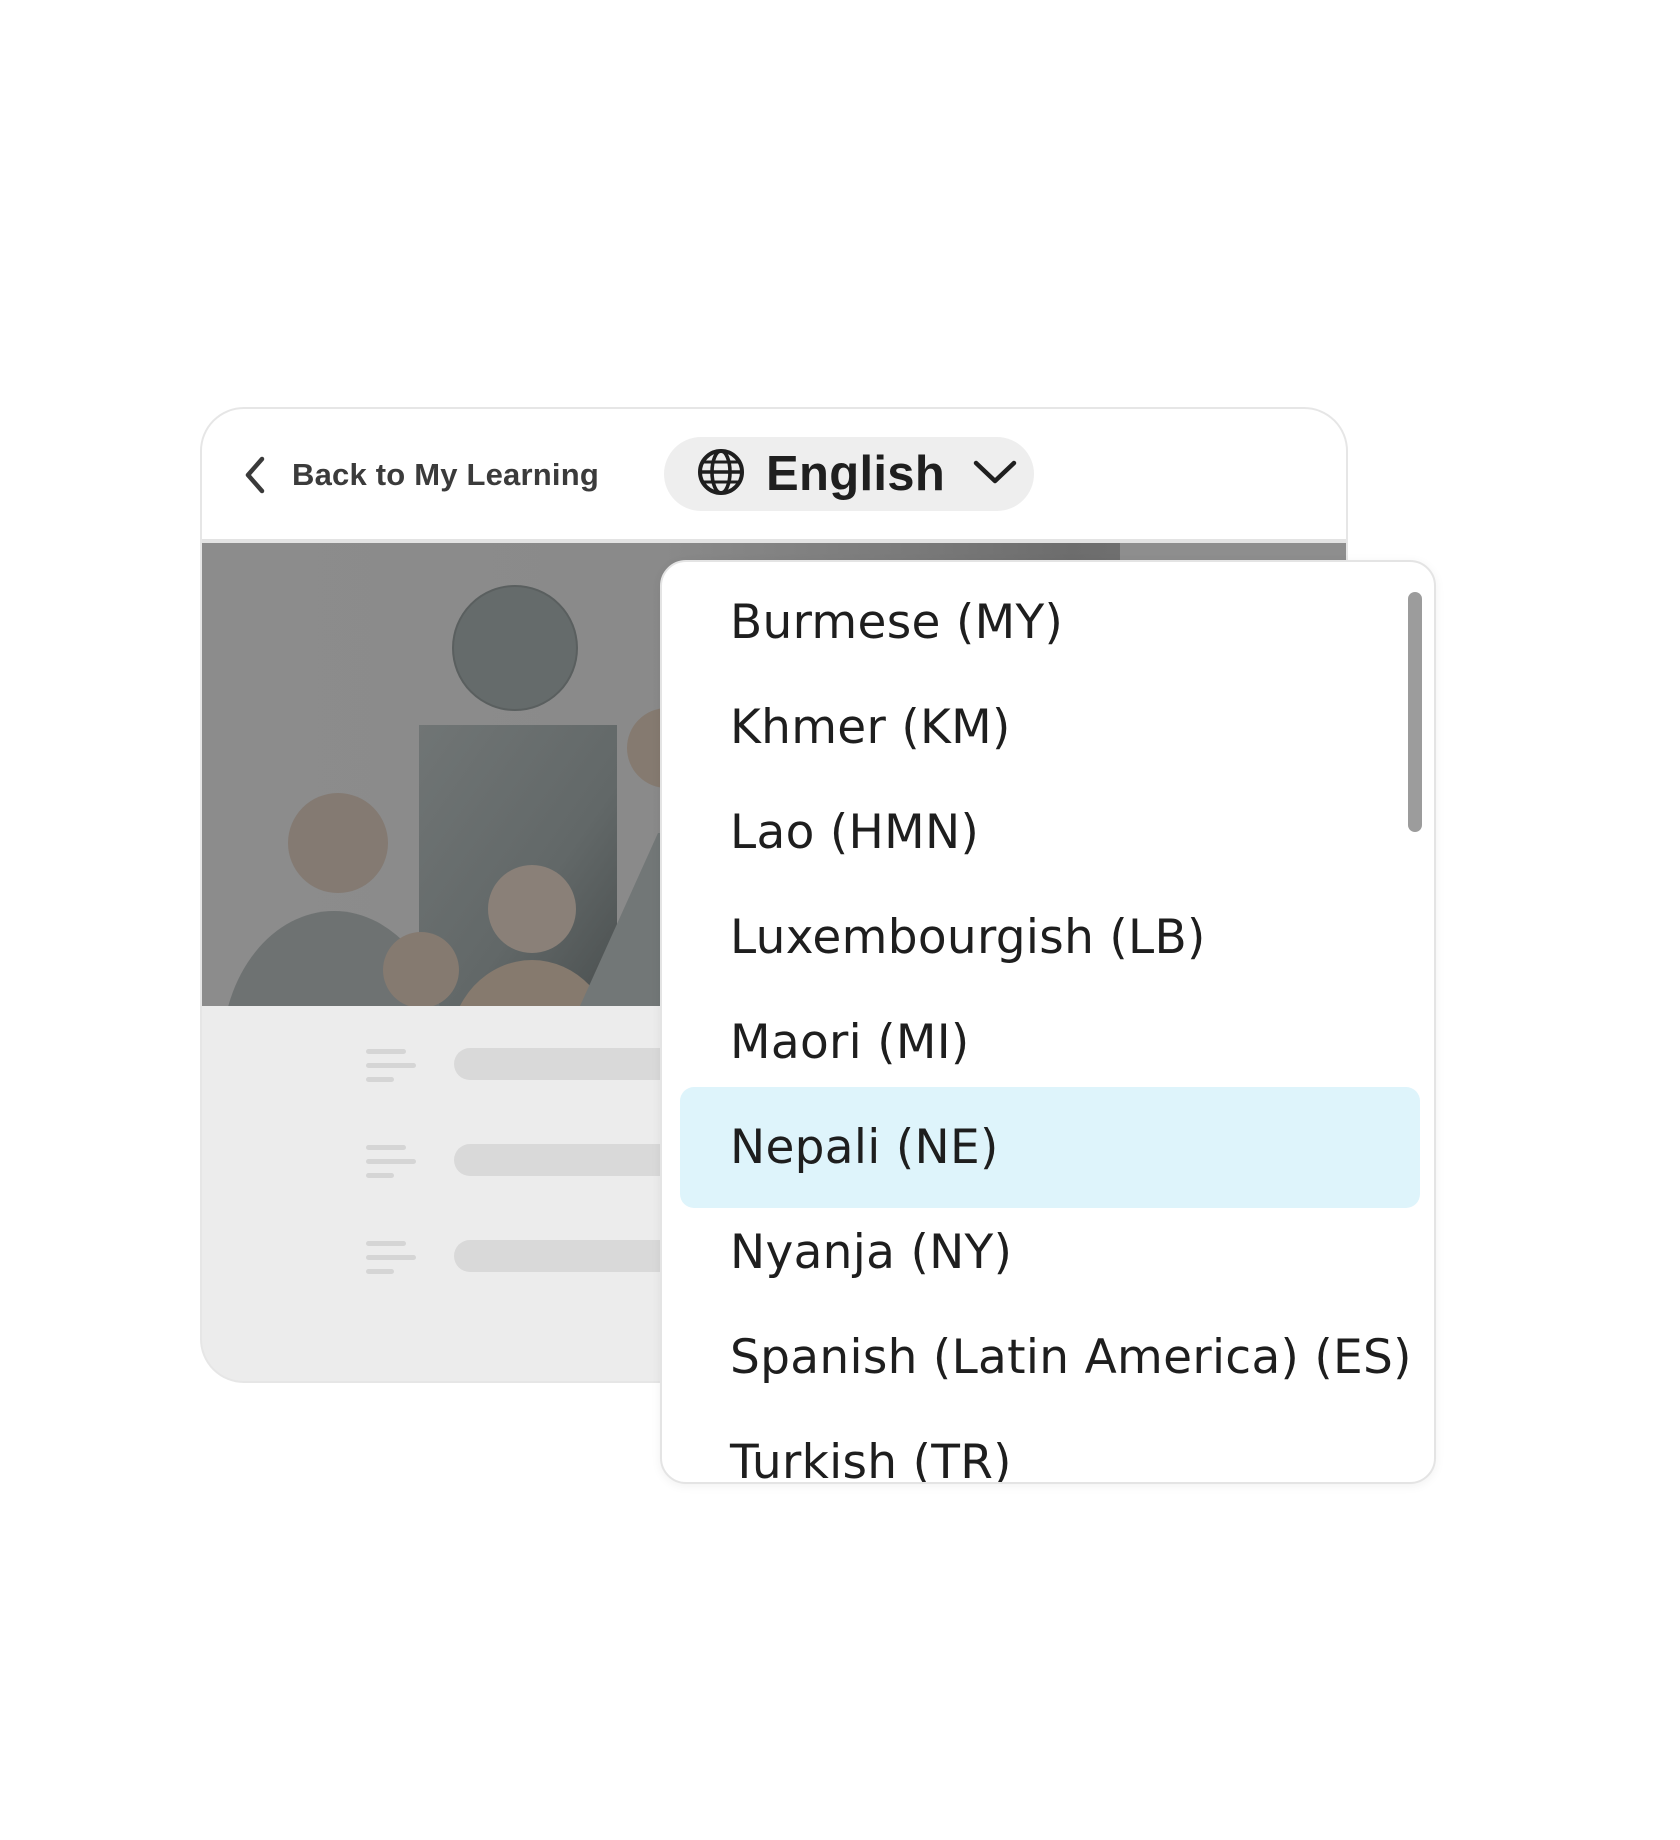  I want to click on language-option-turkish: Turkish (TR), so click(1050, 1442).